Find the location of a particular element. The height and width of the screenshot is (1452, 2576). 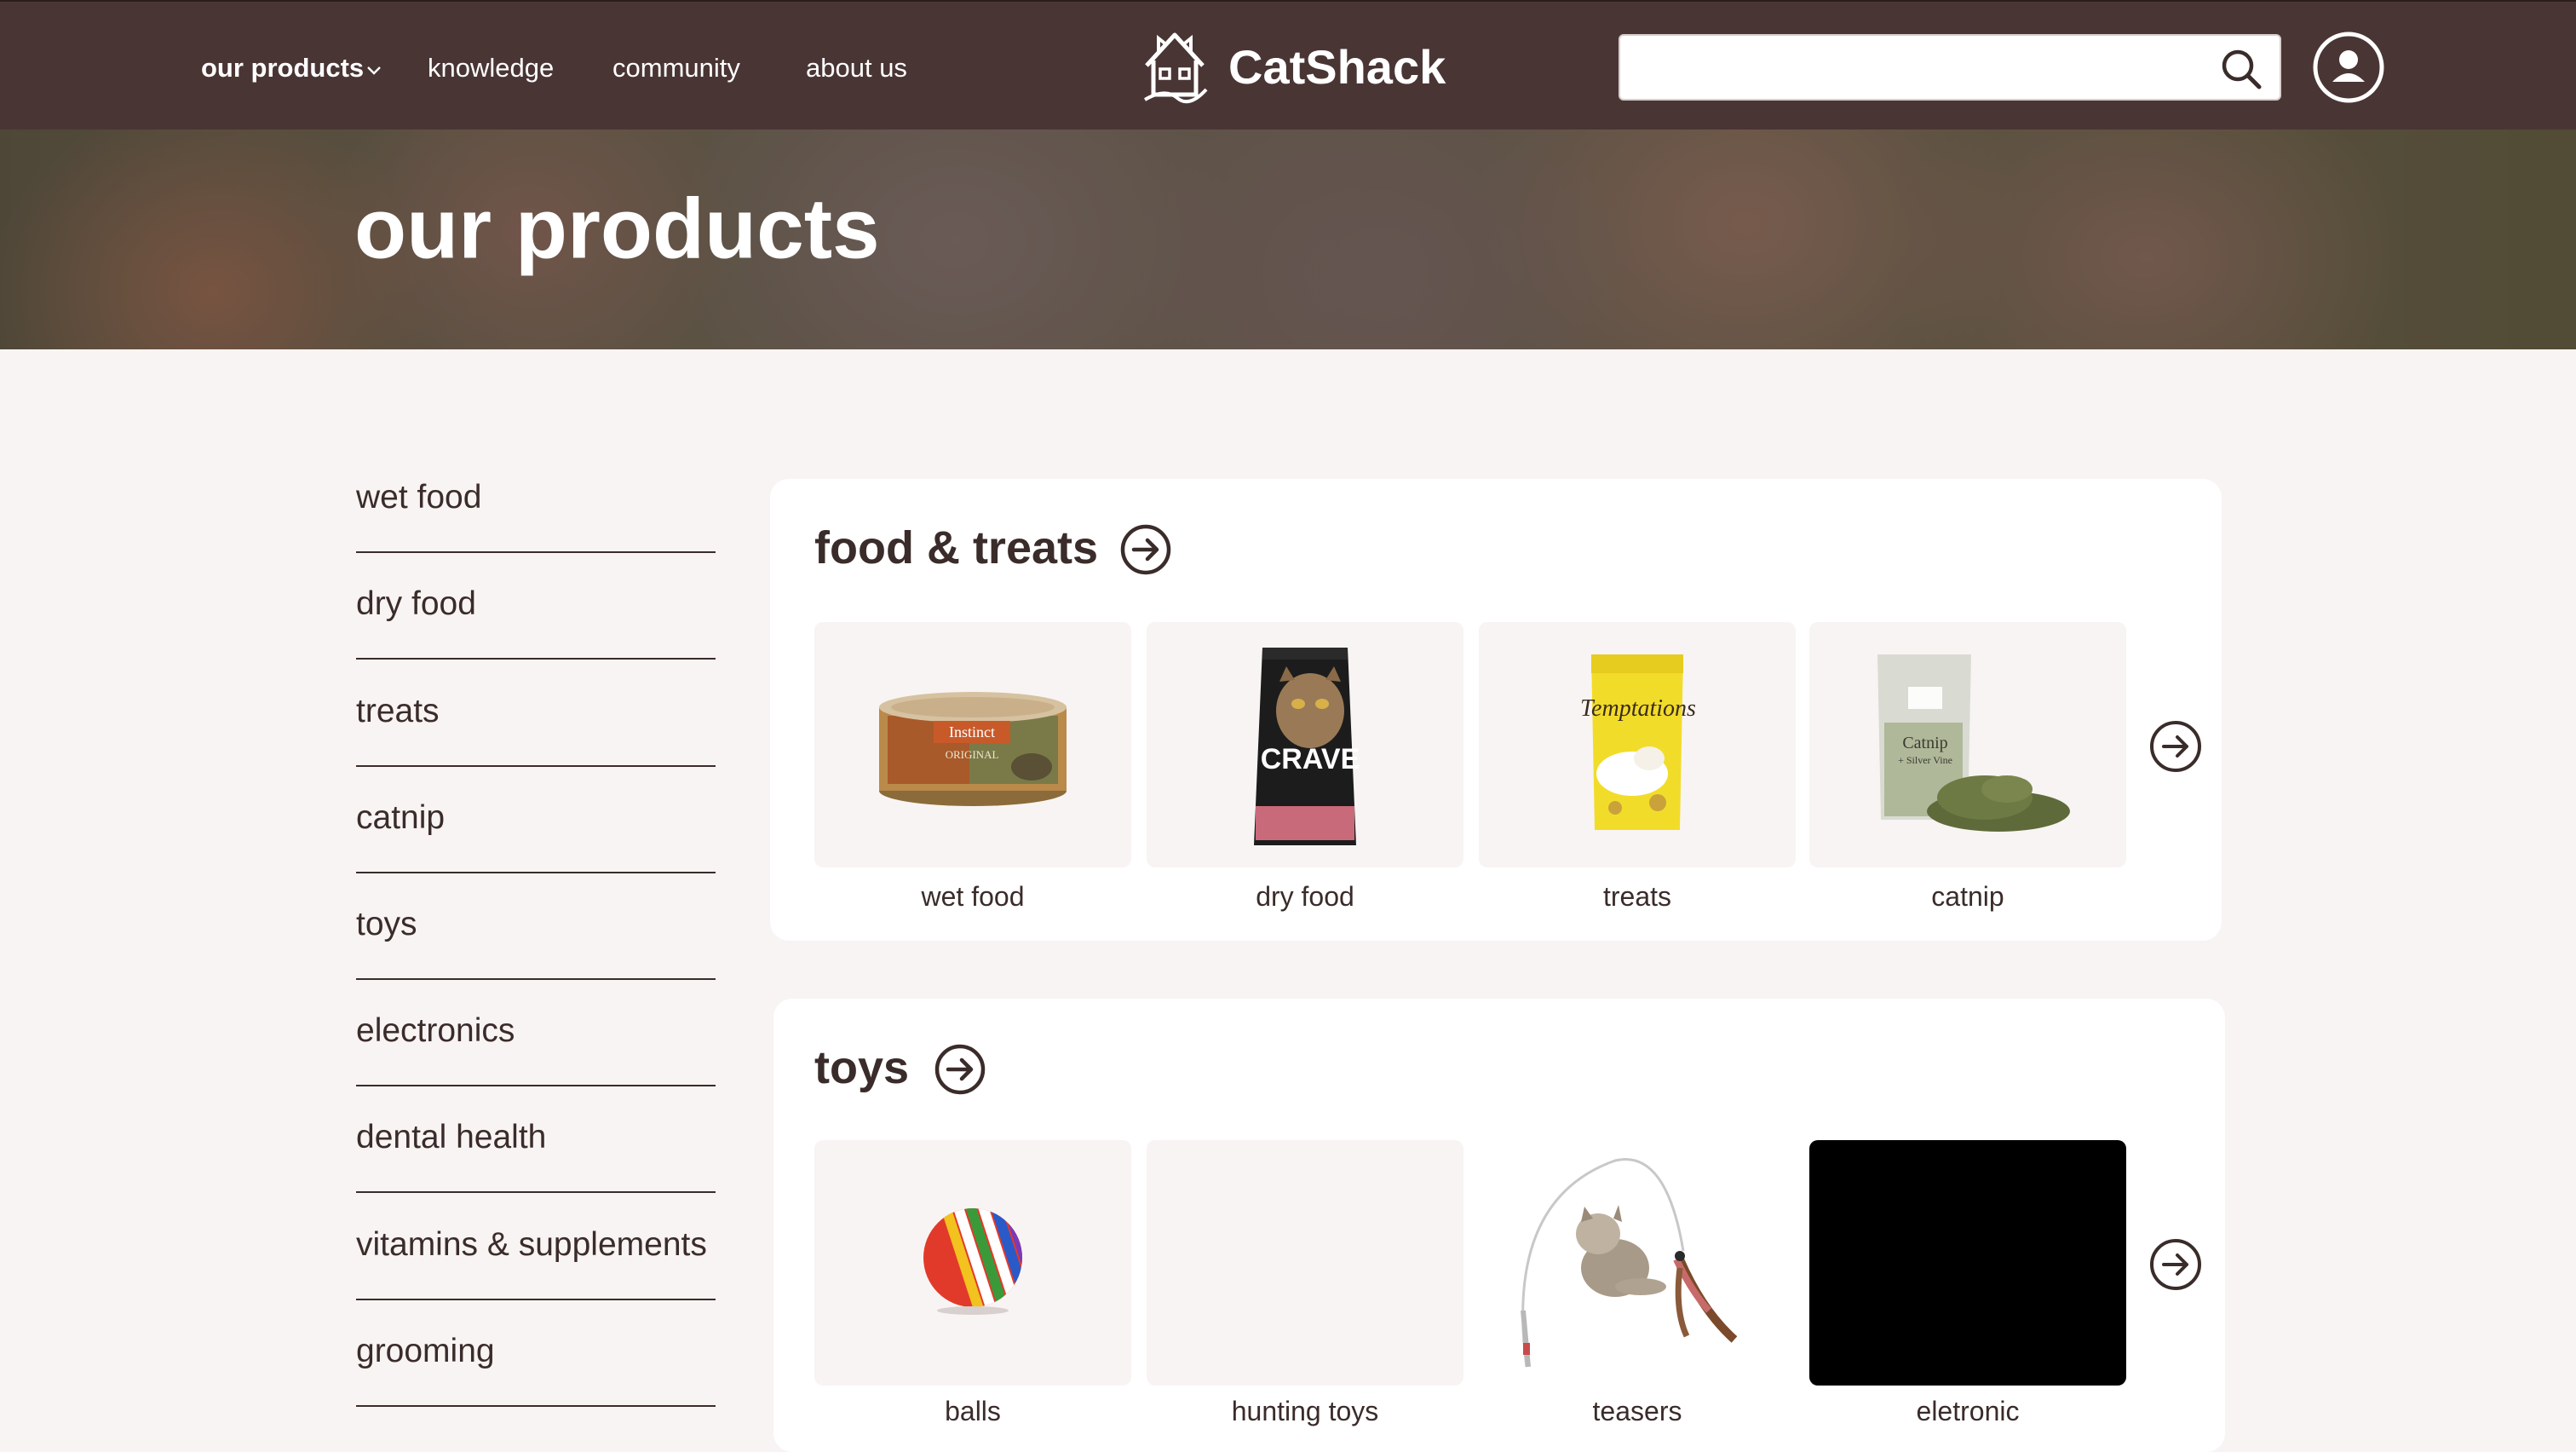

product-tile-electronic is located at coordinates (1968, 1263).